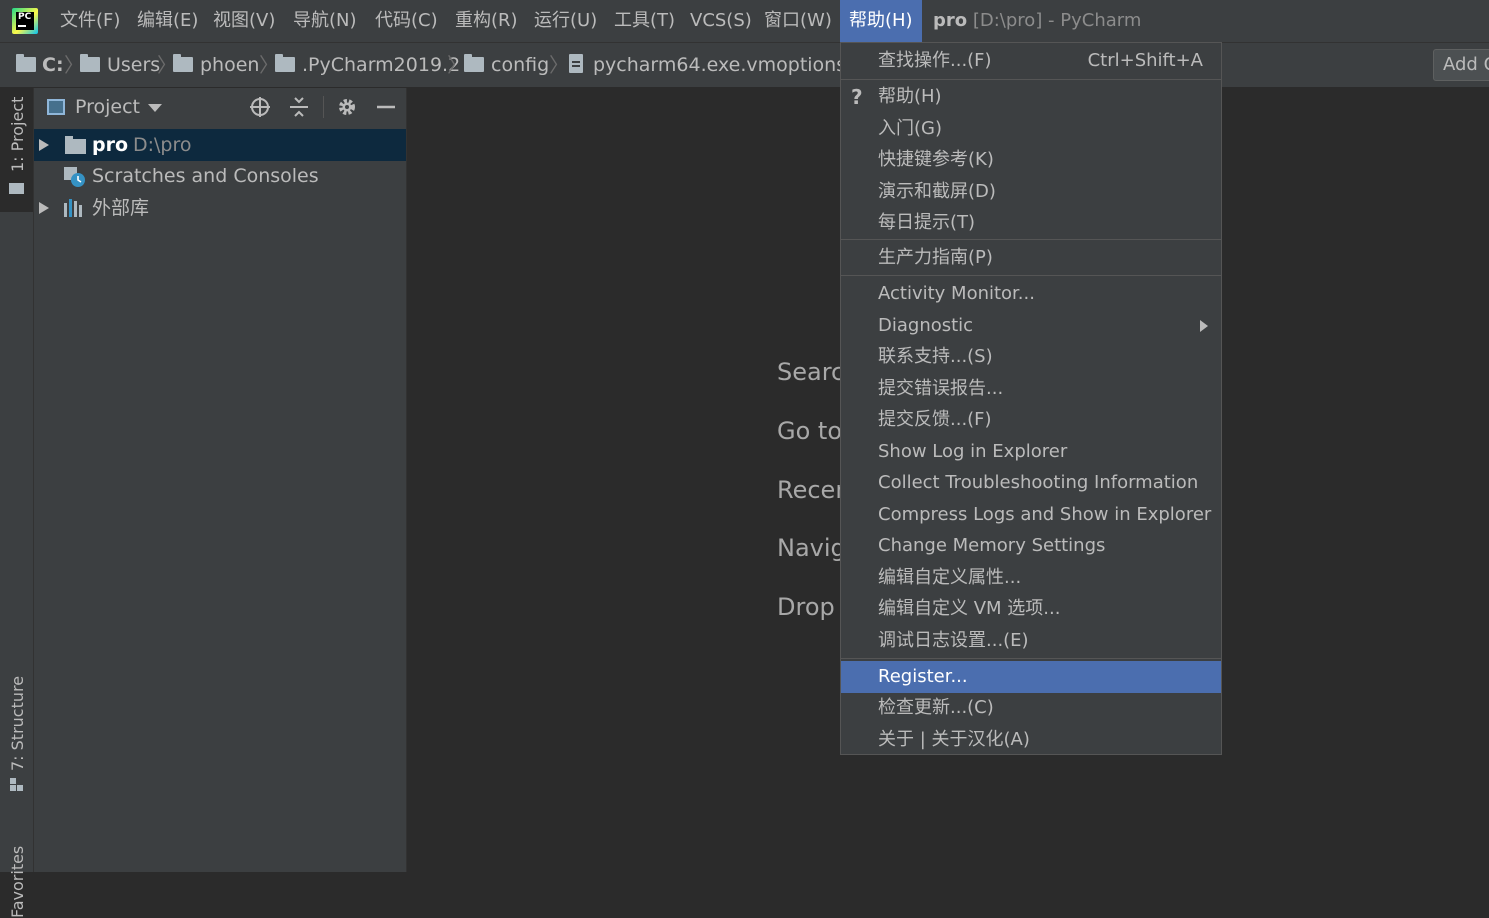  Describe the element at coordinates (950, 20) in the screenshot. I see `window-title-project: pro` at that location.